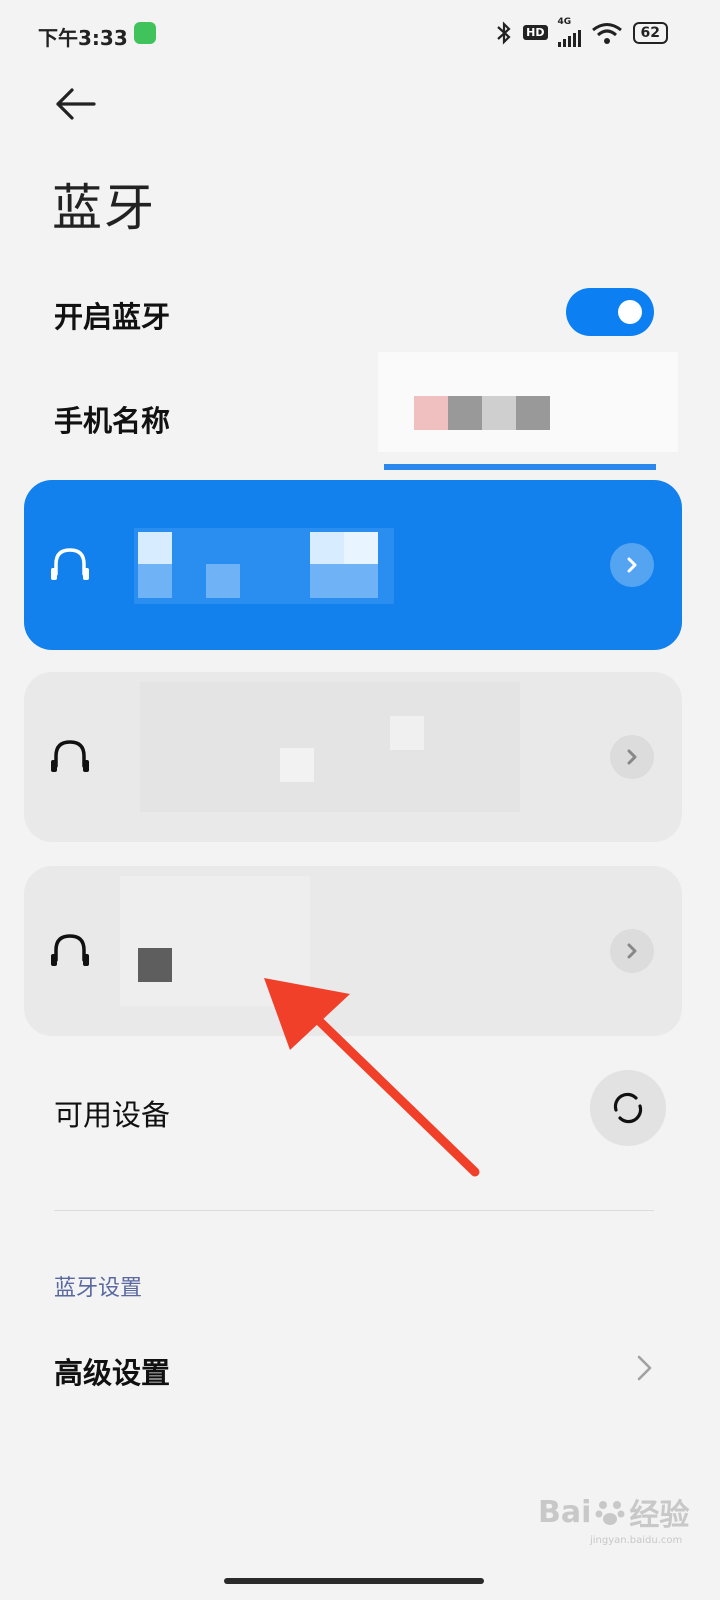  Describe the element at coordinates (659, 1515) in the screenshot. I see `watermark-cn: 经验` at that location.